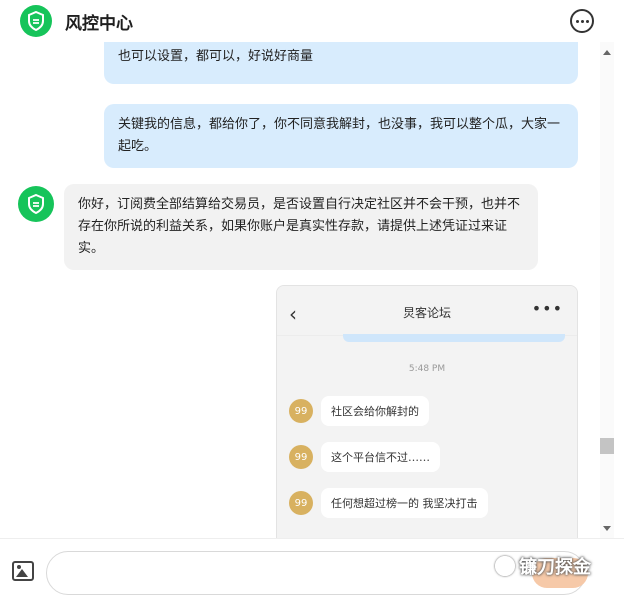 The image size is (624, 605). Describe the element at coordinates (375, 411) in the screenshot. I see `image-message-text: 社区会给你解封的` at that location.